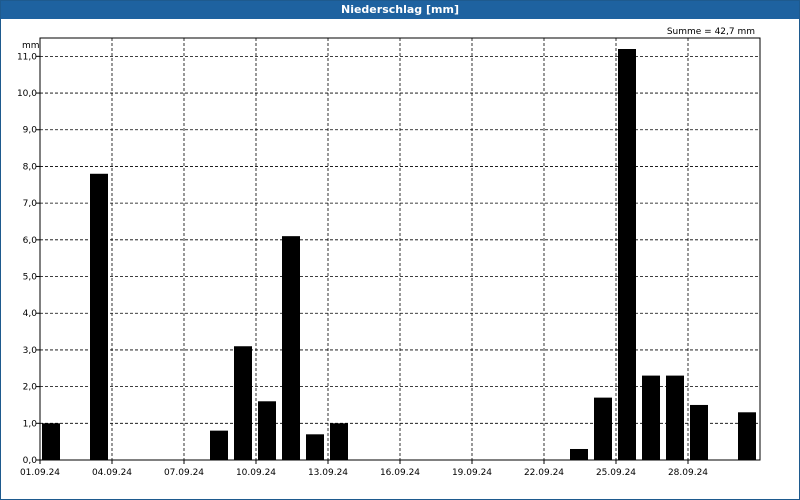 This screenshot has width=800, height=500. Describe the element at coordinates (30, 461) in the screenshot. I see `y-tick-label: 0,0` at that location.